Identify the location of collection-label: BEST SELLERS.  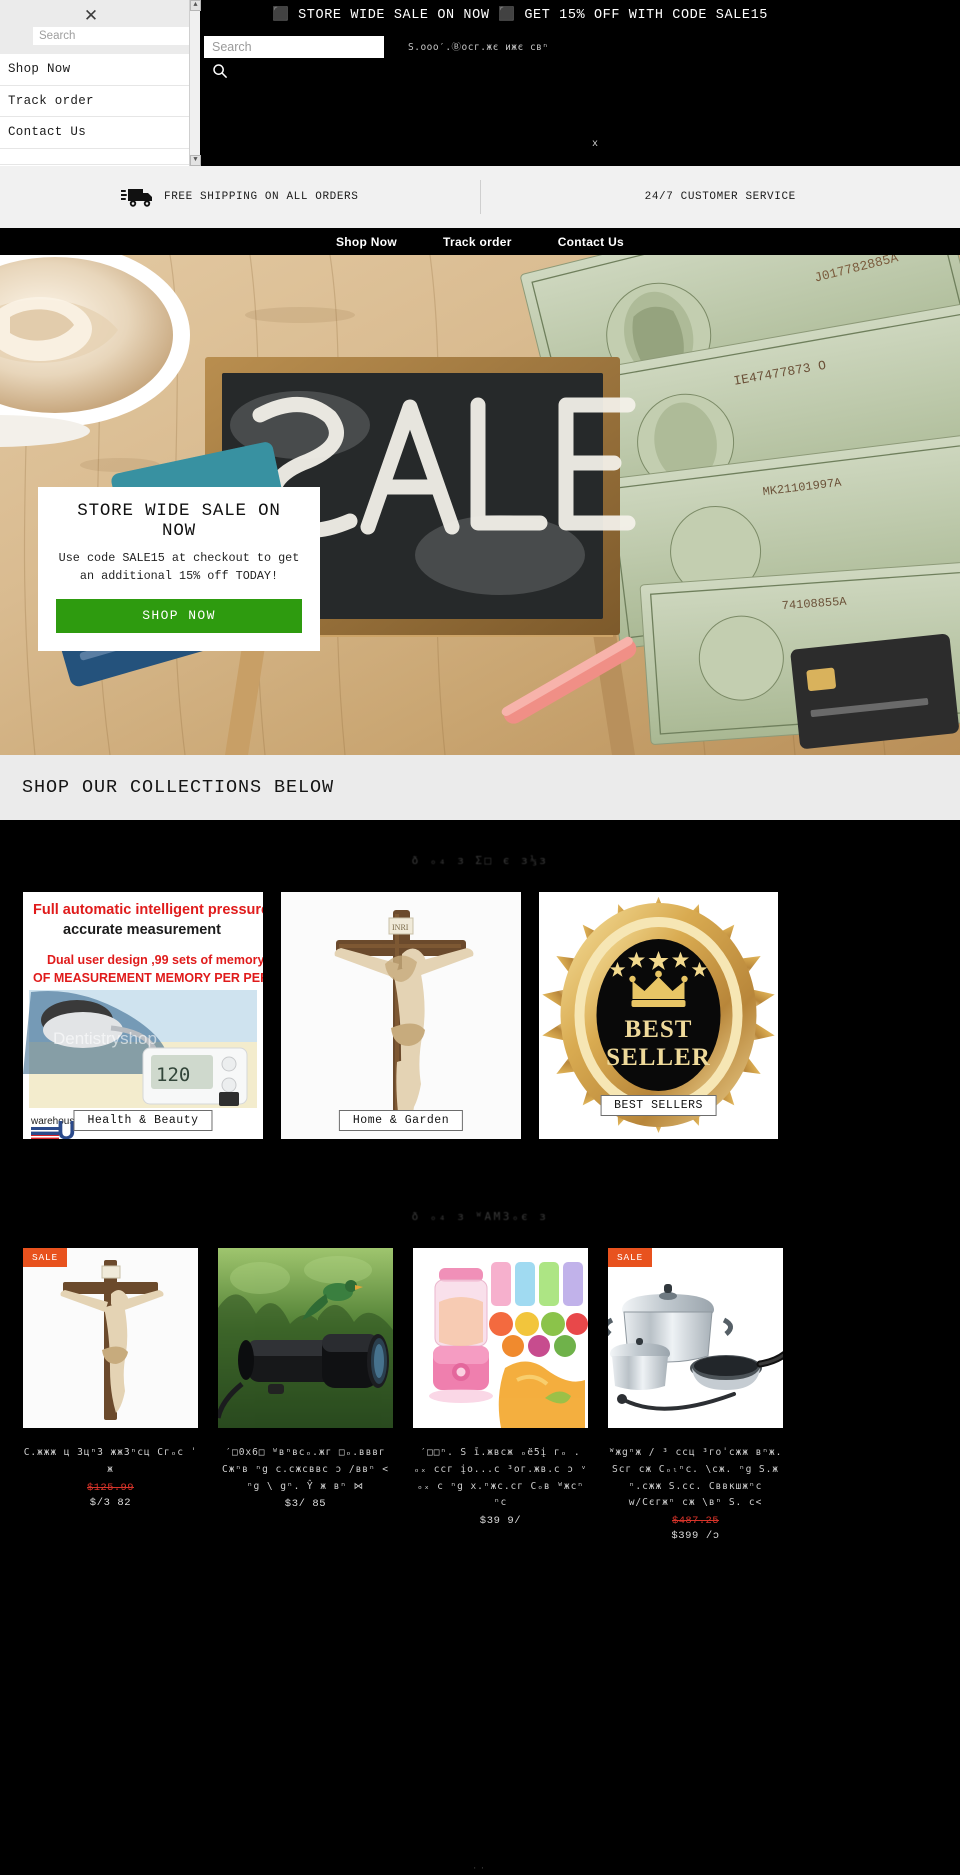
(658, 1105).